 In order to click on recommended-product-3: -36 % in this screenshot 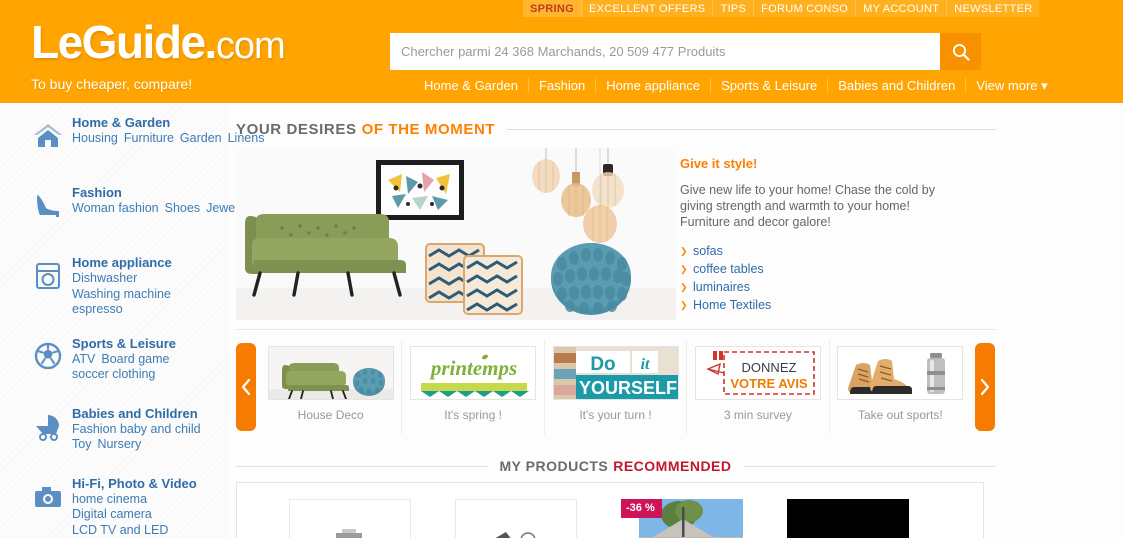, I will do `click(682, 518)`.